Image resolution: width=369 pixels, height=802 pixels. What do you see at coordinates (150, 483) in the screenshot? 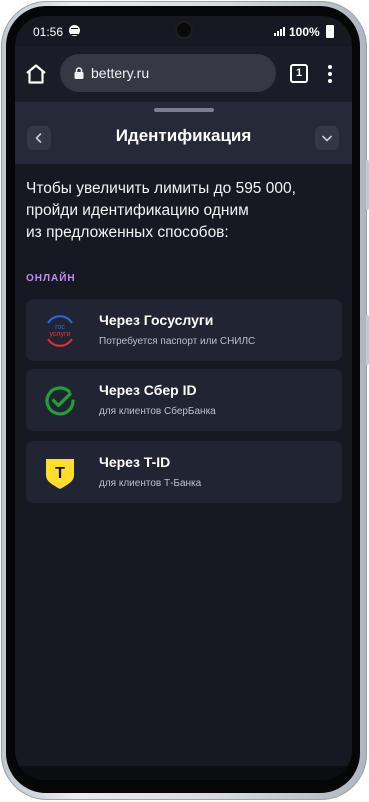
I see `method-subtitle: для клиентов Т-Банка` at bounding box center [150, 483].